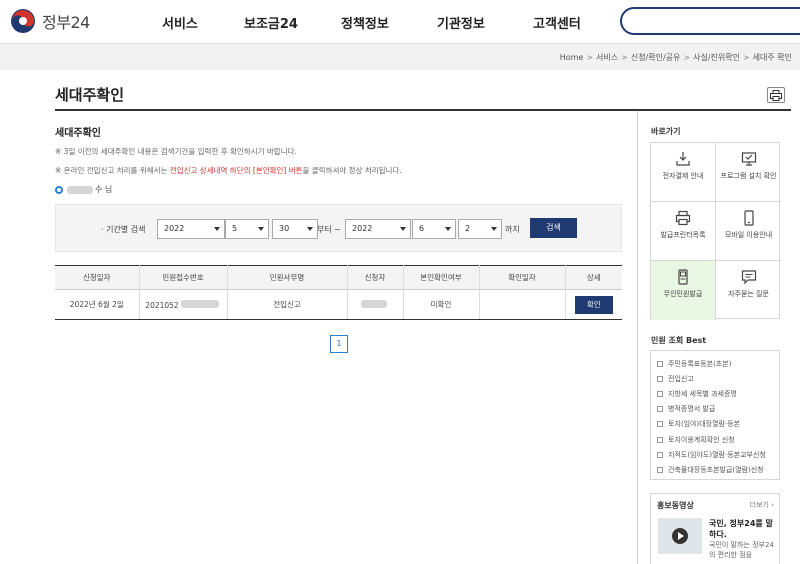 The width and height of the screenshot is (800, 564). I want to click on to-year-select: 2022, so click(378, 229).